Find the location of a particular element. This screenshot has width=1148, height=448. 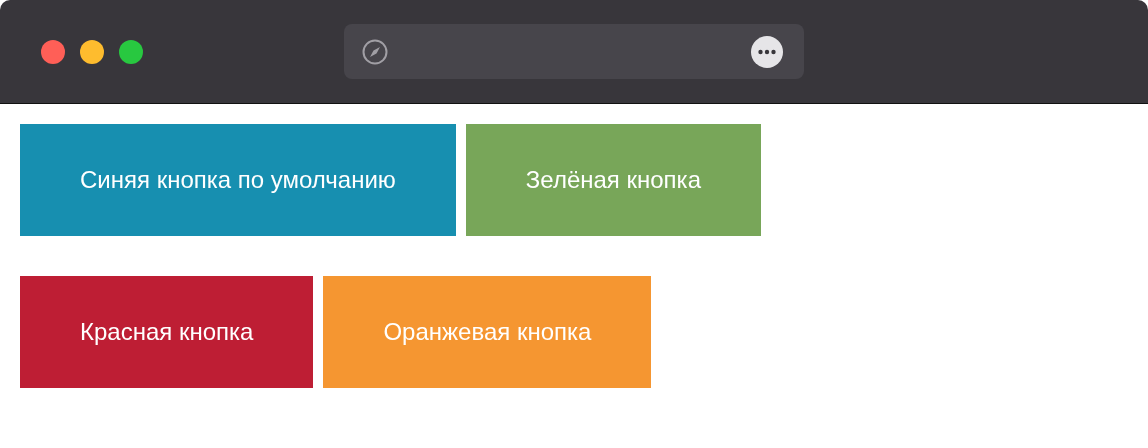

colored-button: Красная кнопка is located at coordinates (167, 332).